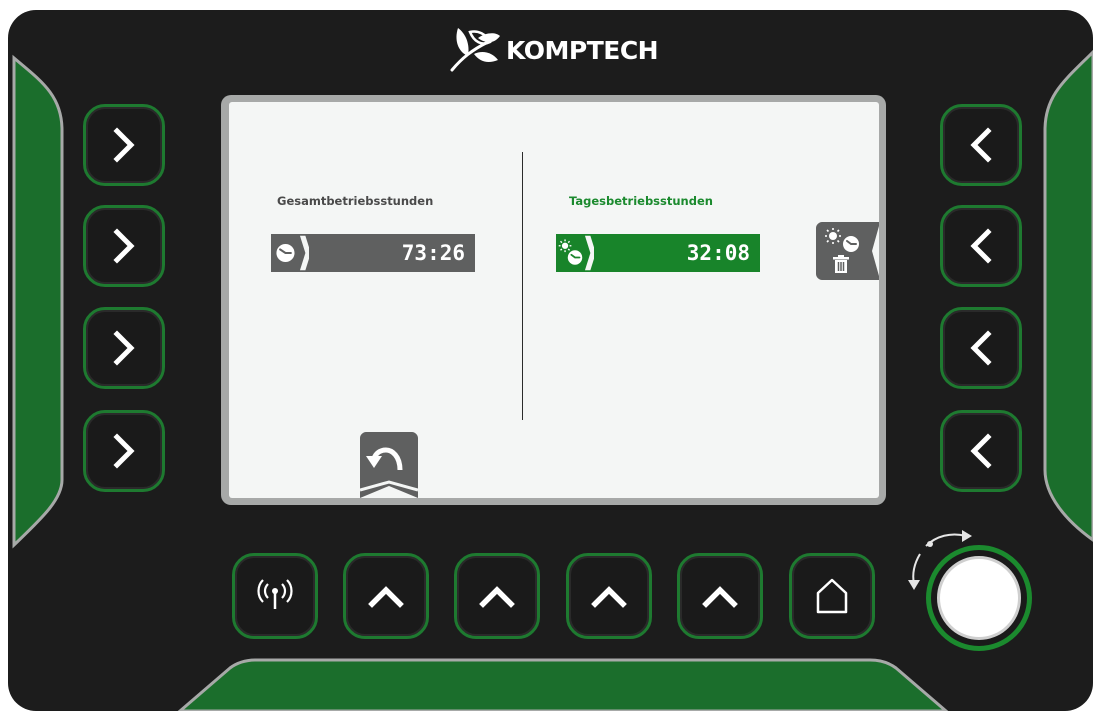  What do you see at coordinates (475, 50) in the screenshot?
I see `leaf-logo-icon` at bounding box center [475, 50].